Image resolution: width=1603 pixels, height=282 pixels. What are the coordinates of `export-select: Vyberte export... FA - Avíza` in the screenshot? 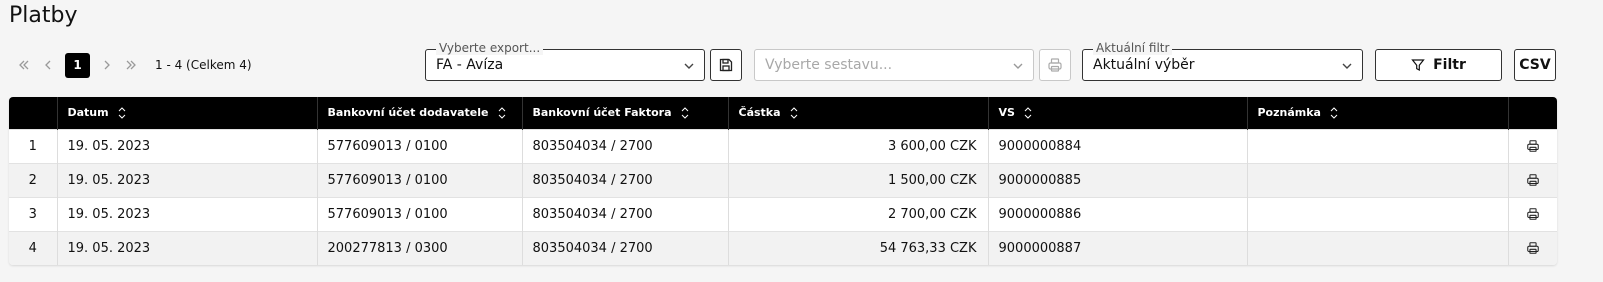 It's located at (565, 61).